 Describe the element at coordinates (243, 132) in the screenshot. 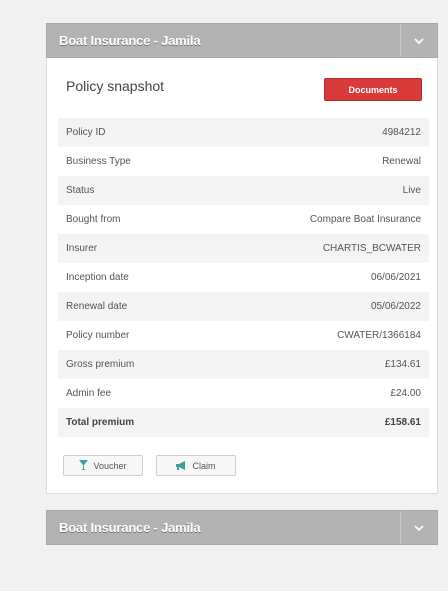

I see `row-policy-id: Policy ID 4984212` at that location.